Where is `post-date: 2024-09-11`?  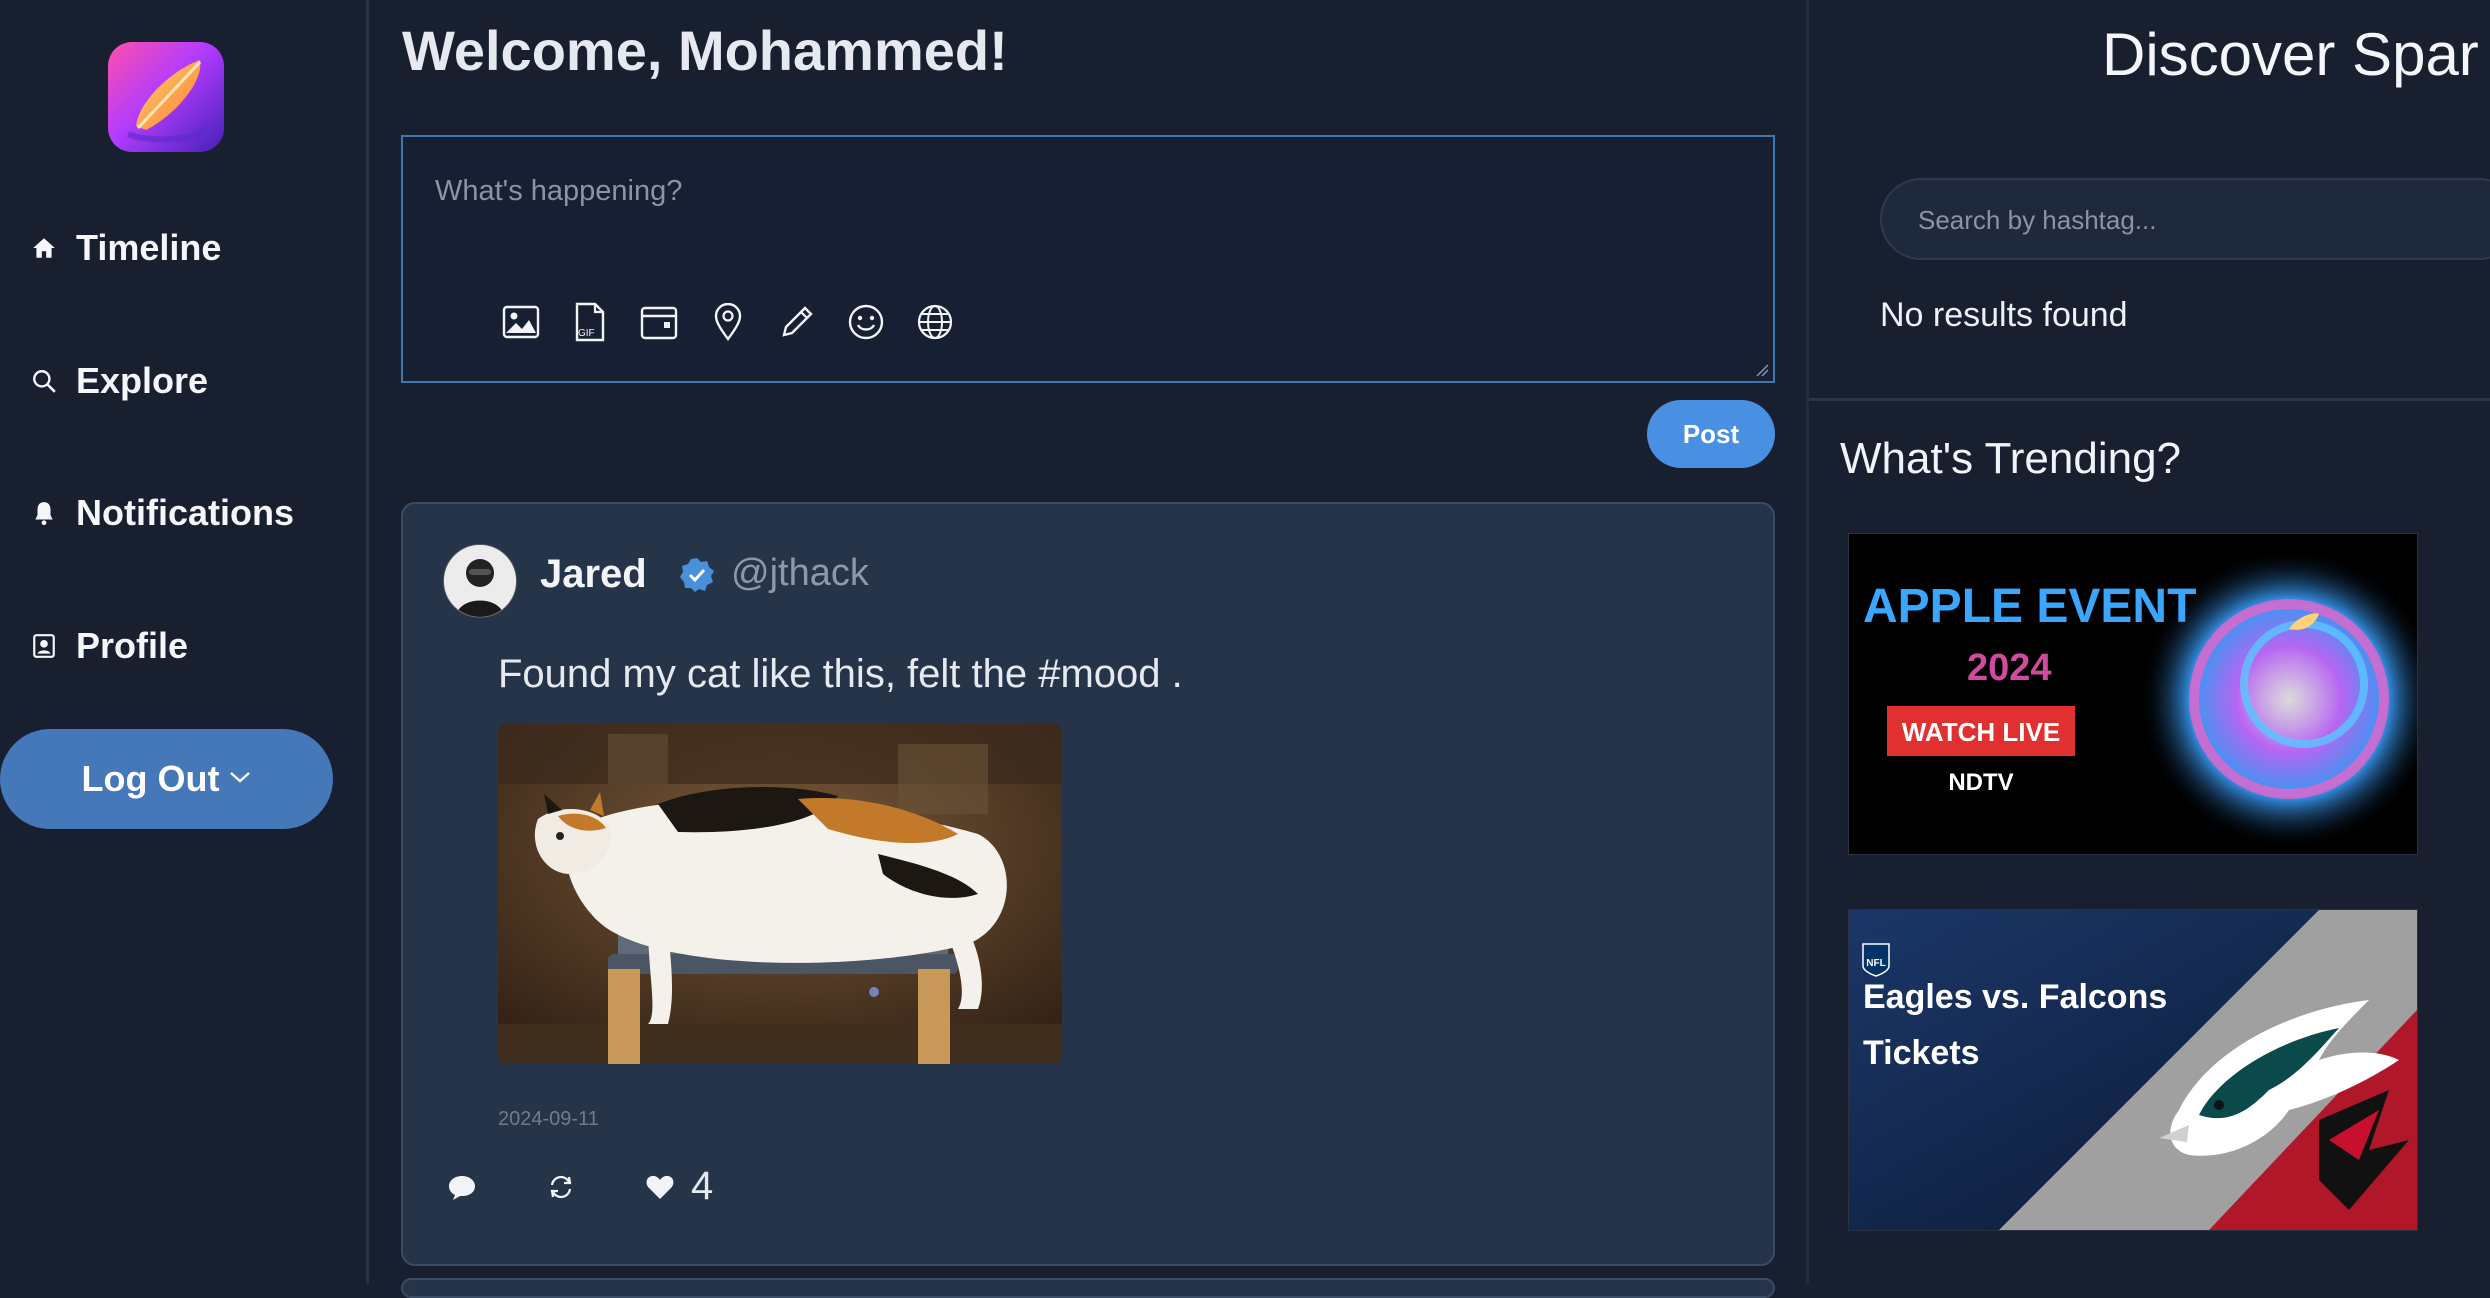
post-date: 2024-09-11 is located at coordinates (548, 1119).